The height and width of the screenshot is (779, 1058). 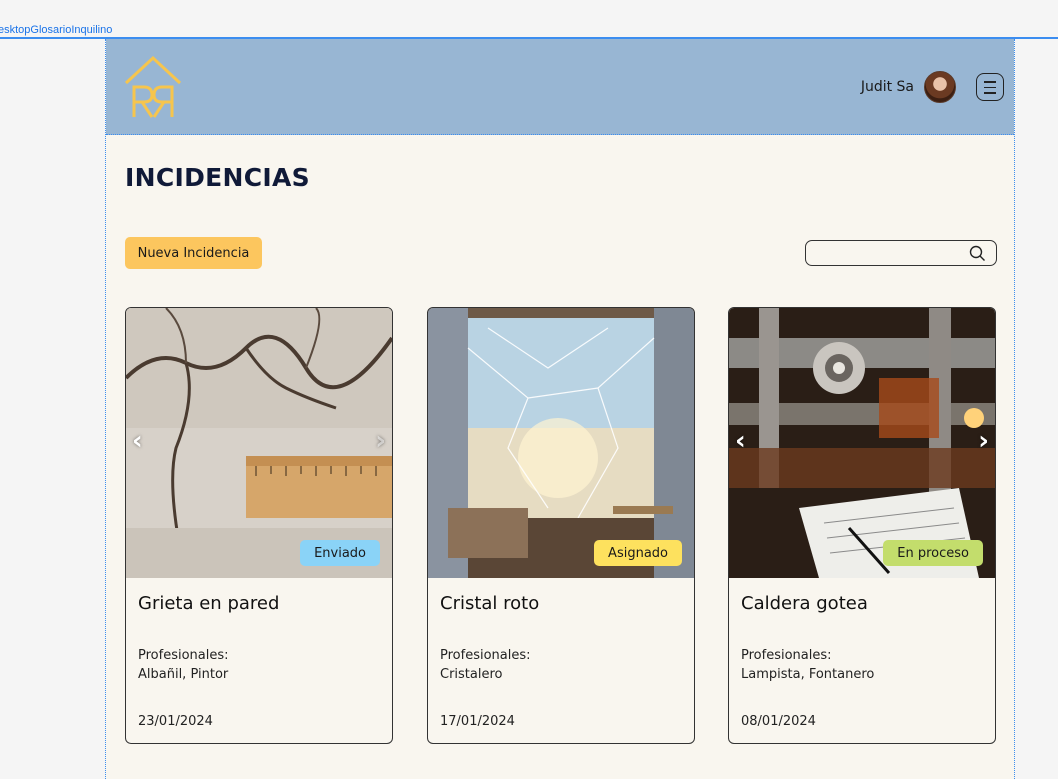 I want to click on search-icon, so click(x=977, y=253).